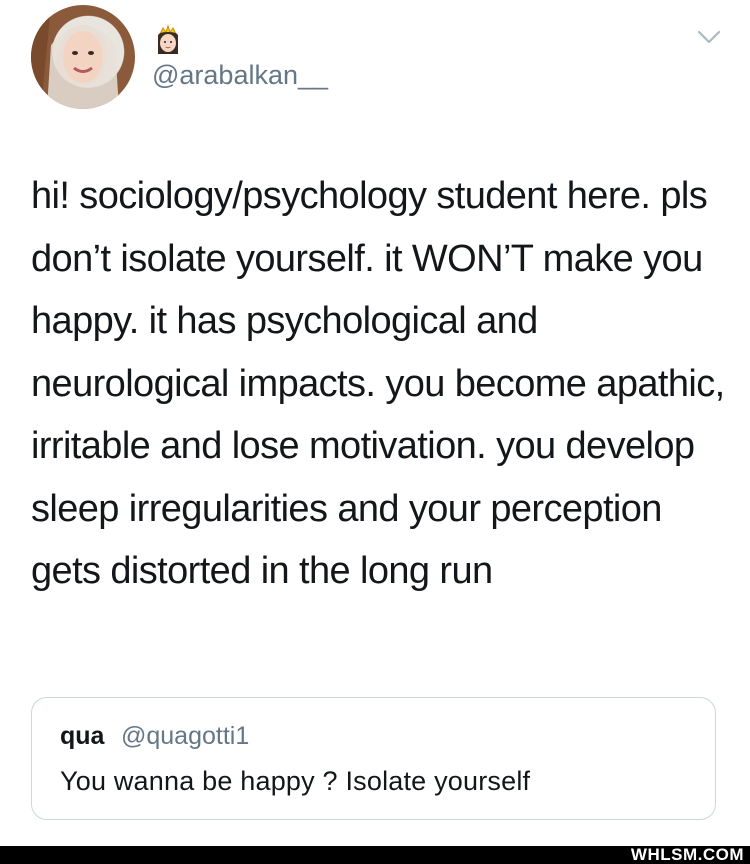 The height and width of the screenshot is (864, 750). I want to click on quoted-tweet-text: You wanna be happy ? Isolate yourself, so click(295, 781).